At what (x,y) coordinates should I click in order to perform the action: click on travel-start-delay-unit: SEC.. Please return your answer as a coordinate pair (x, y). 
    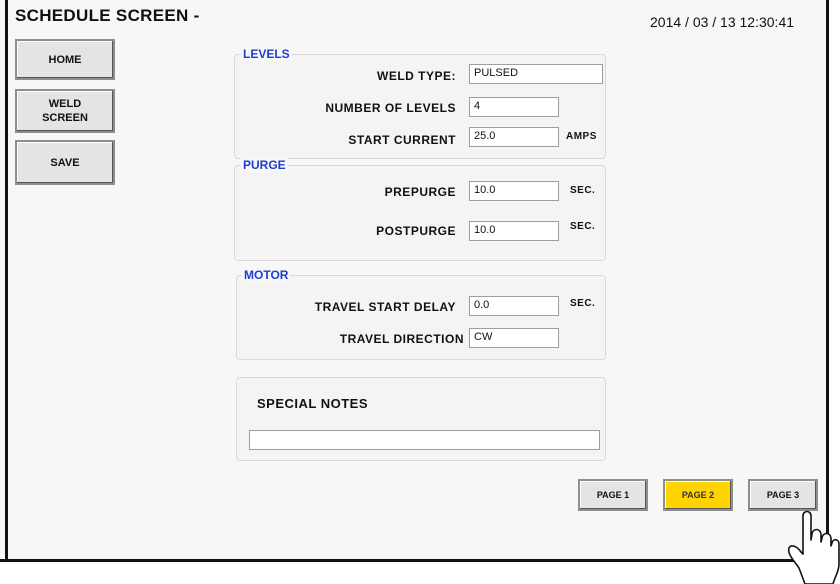
    Looking at the image, I should click on (583, 303).